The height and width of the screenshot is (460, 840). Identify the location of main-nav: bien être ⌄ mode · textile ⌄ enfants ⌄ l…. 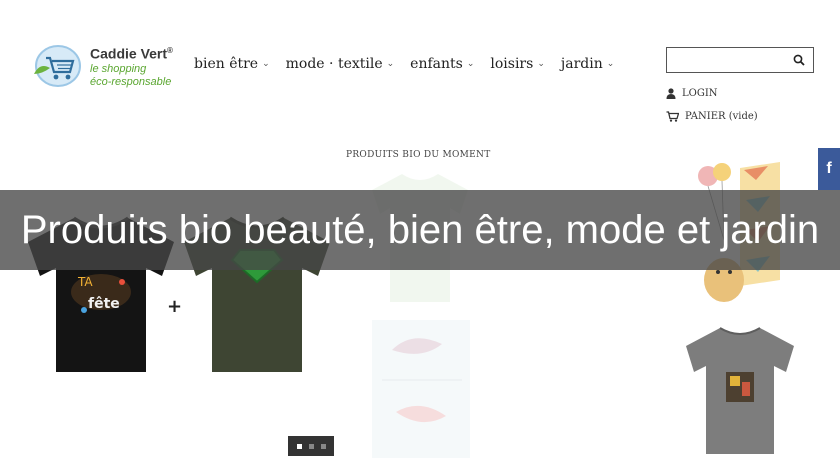
(412, 64).